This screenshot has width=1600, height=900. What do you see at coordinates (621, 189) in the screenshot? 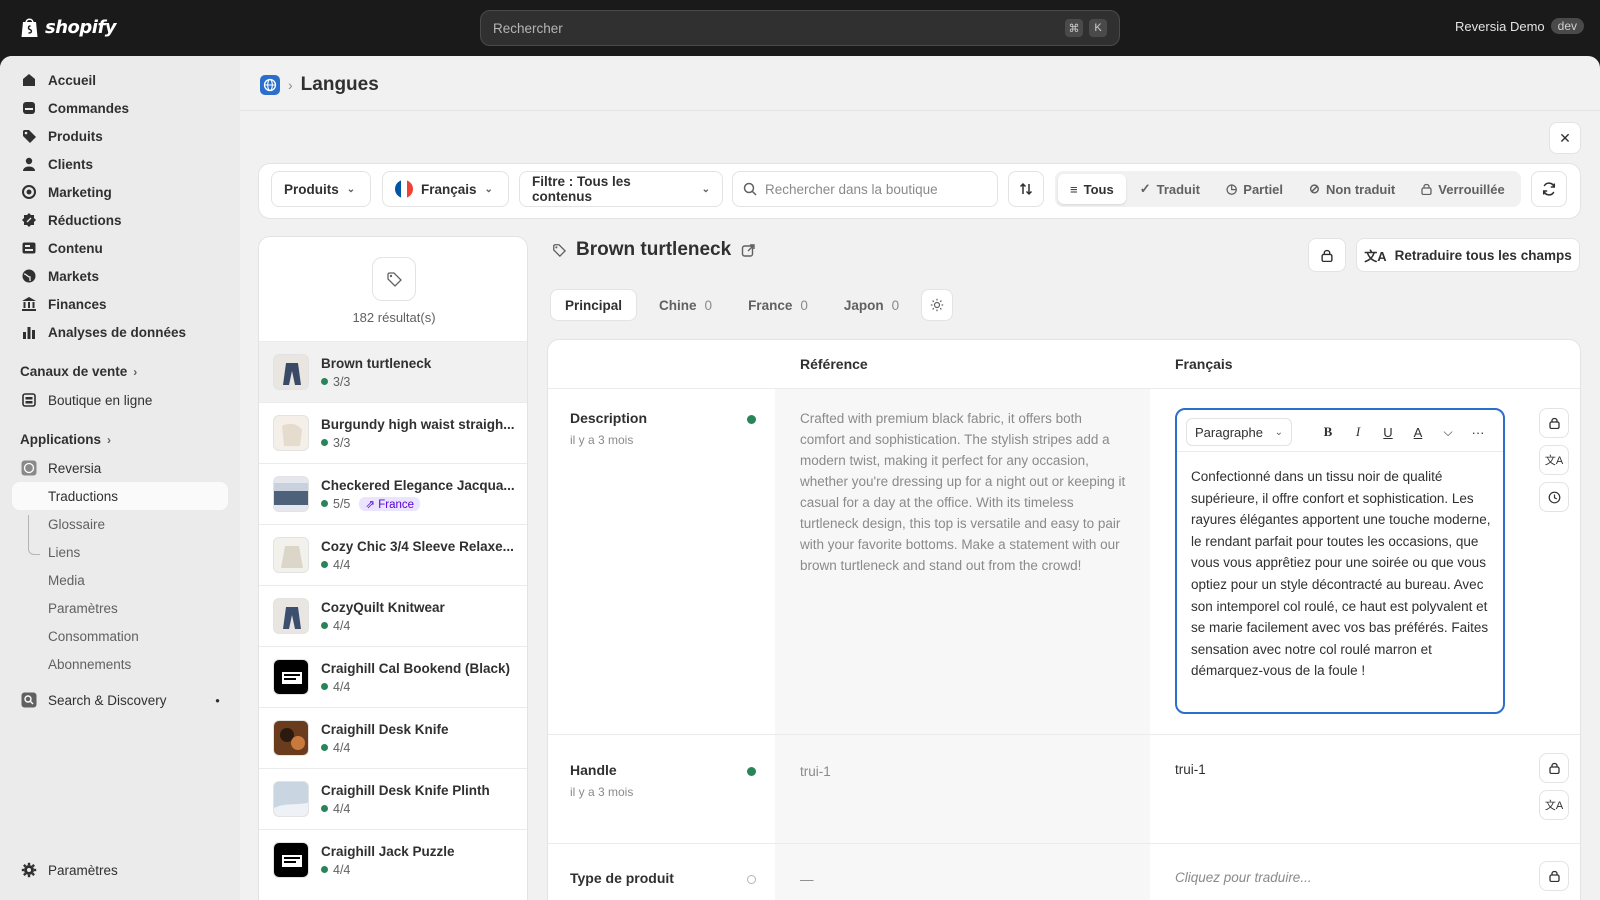
I see `content-filter-select: Filtre : Tous les contenus ⌄` at bounding box center [621, 189].